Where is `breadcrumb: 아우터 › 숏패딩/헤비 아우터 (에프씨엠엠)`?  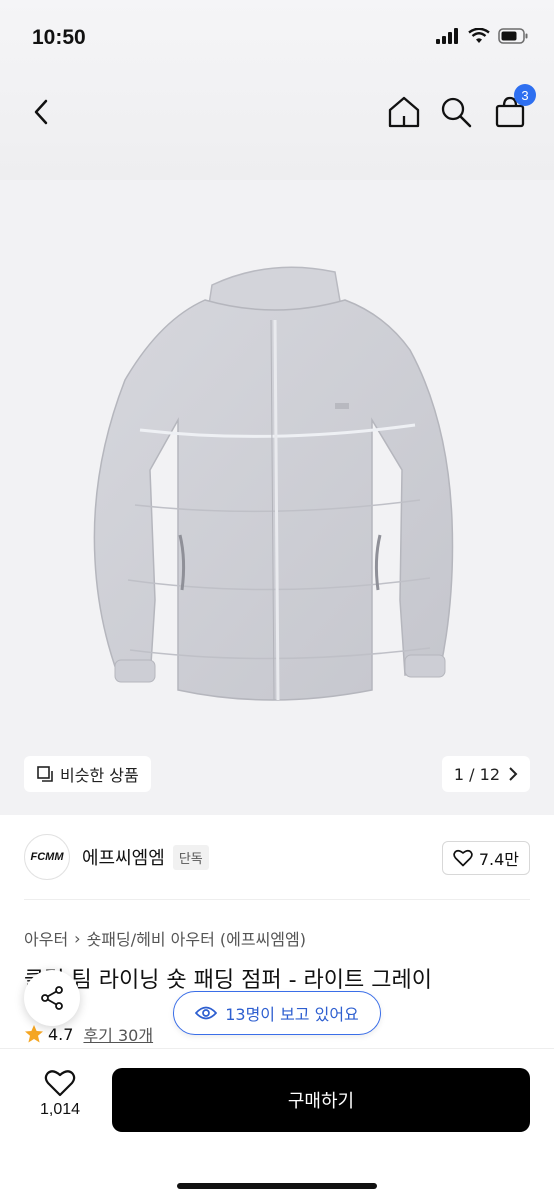
breadcrumb: 아우터 › 숏패딩/헤비 아우터 (에프씨엠엠) is located at coordinates (165, 938).